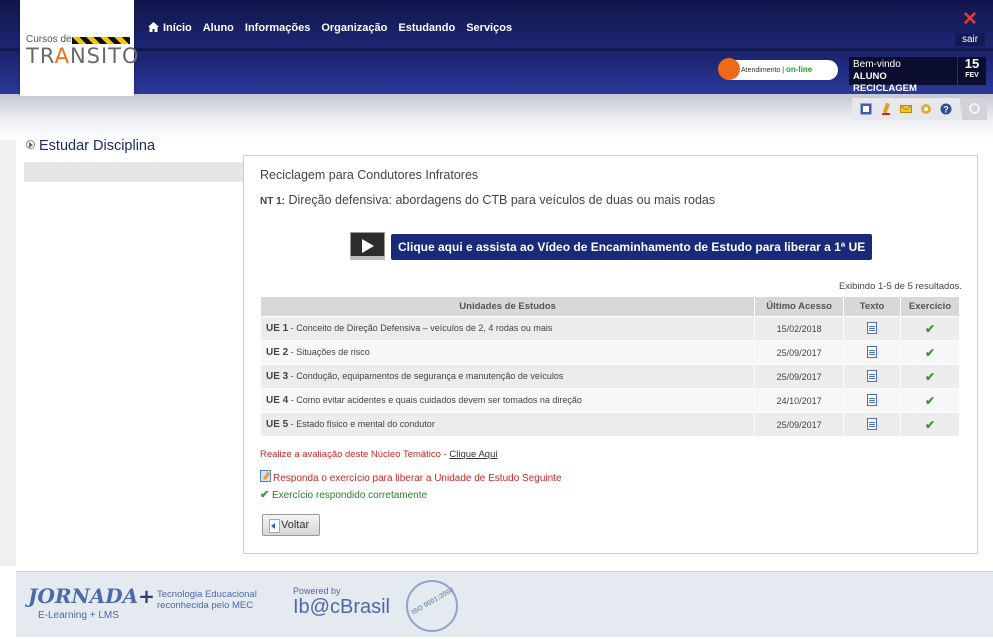 This screenshot has height=639, width=993. Describe the element at coordinates (799, 69) in the screenshot. I see `support-status: on-line` at that location.